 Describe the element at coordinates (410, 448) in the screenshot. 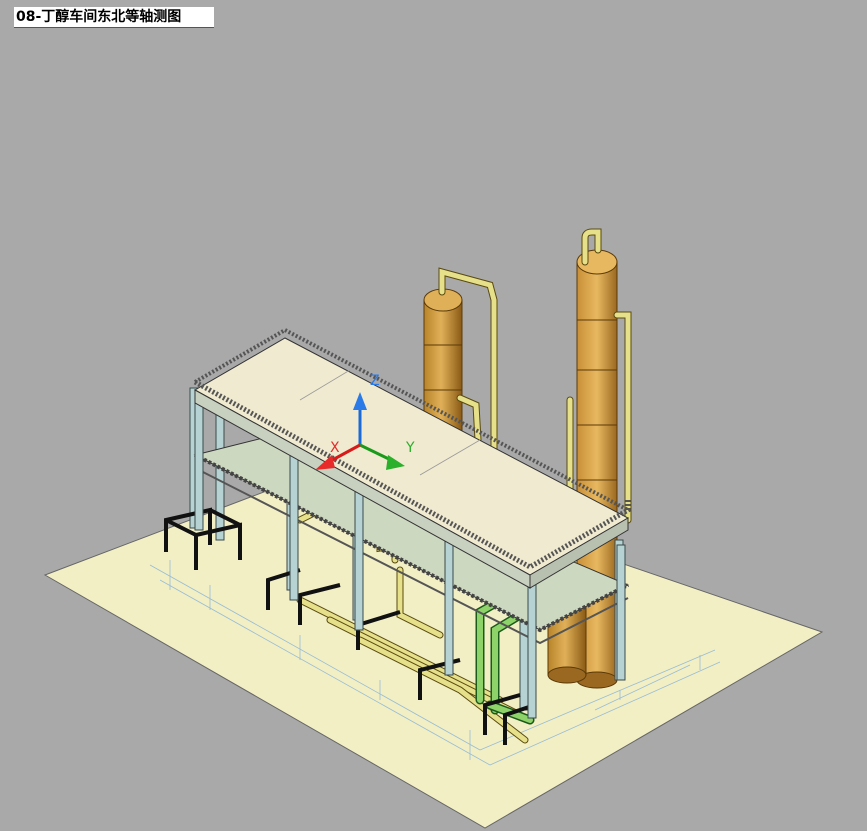

I see `ucs-y-label: Y` at that location.